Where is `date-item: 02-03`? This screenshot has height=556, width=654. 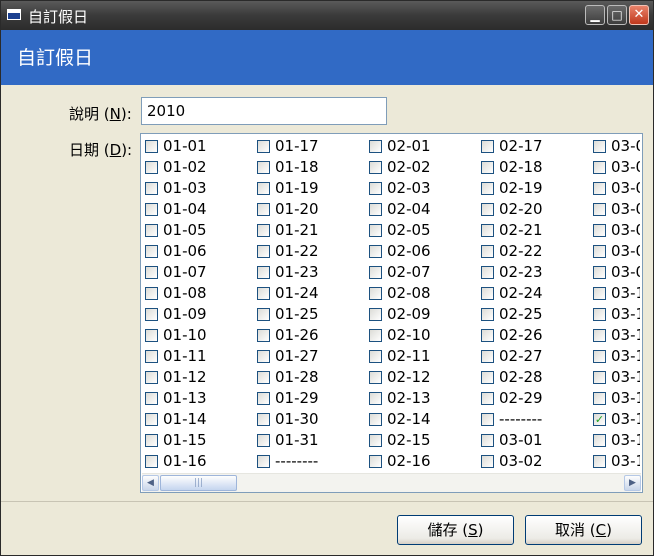 date-item: 02-03 is located at coordinates (423, 188).